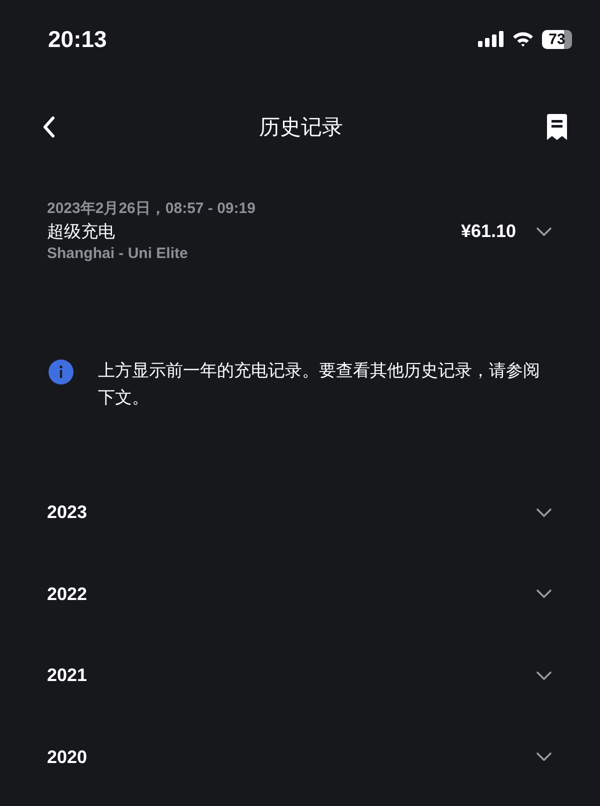 This screenshot has height=806, width=600. What do you see at coordinates (67, 675) in the screenshot?
I see `year-label: 2021` at bounding box center [67, 675].